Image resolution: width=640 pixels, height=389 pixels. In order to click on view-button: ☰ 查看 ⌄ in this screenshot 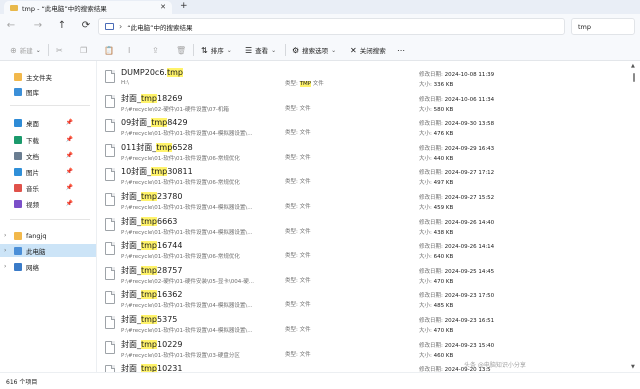, I will do `click(260, 50)`.